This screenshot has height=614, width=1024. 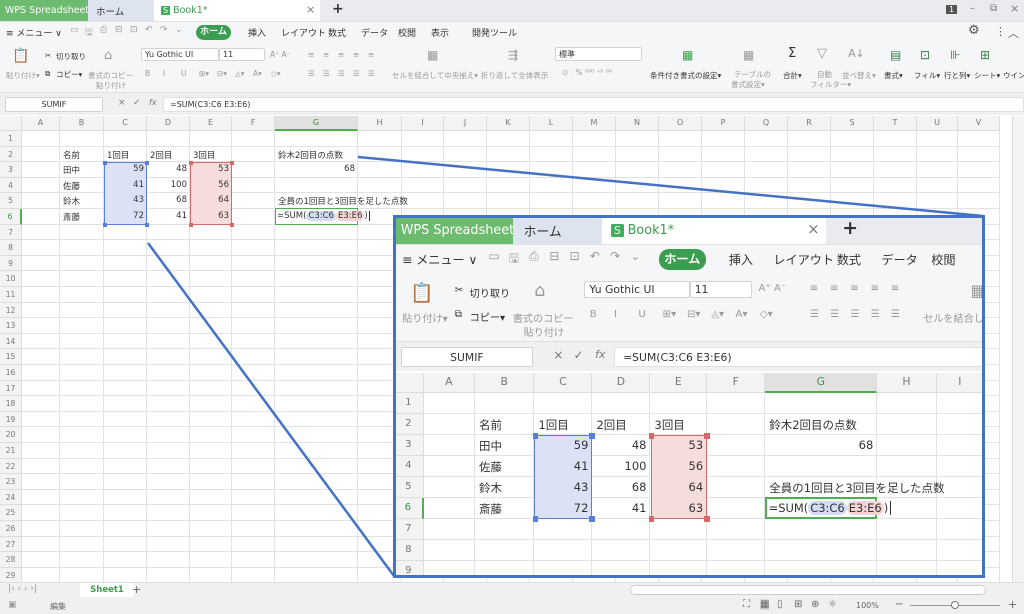 I want to click on customize-icon: ⌄, so click(x=635, y=256).